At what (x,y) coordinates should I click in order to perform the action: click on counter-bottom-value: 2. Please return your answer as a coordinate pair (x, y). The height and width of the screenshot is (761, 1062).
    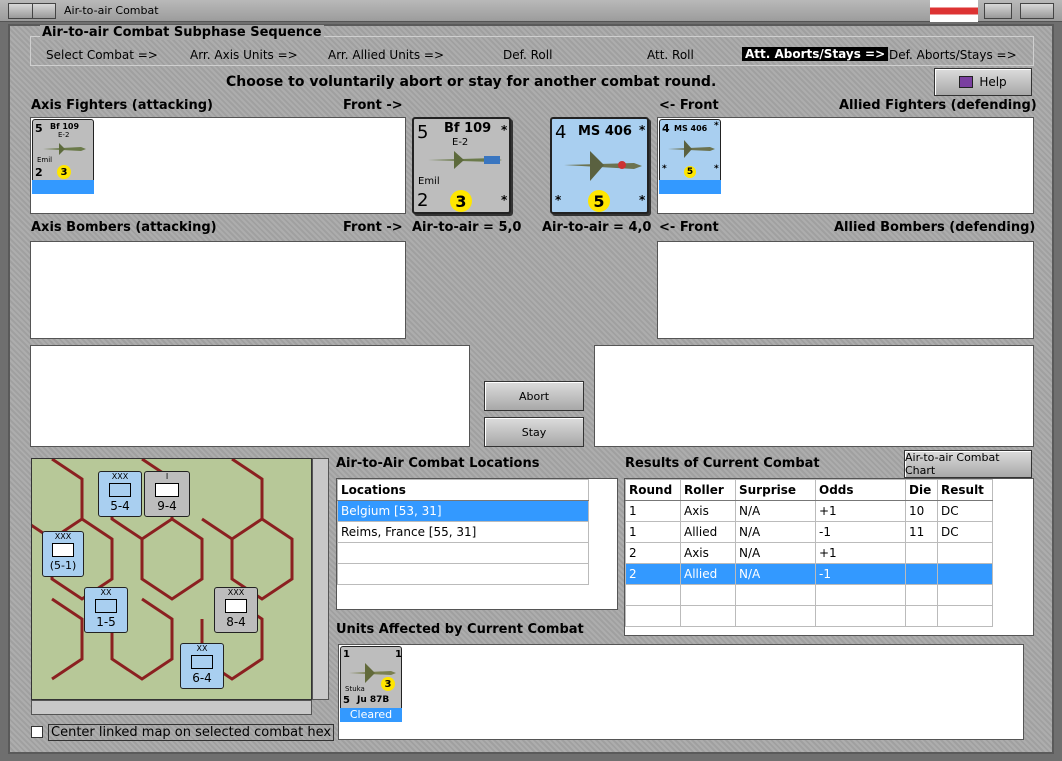
    Looking at the image, I should click on (39, 172).